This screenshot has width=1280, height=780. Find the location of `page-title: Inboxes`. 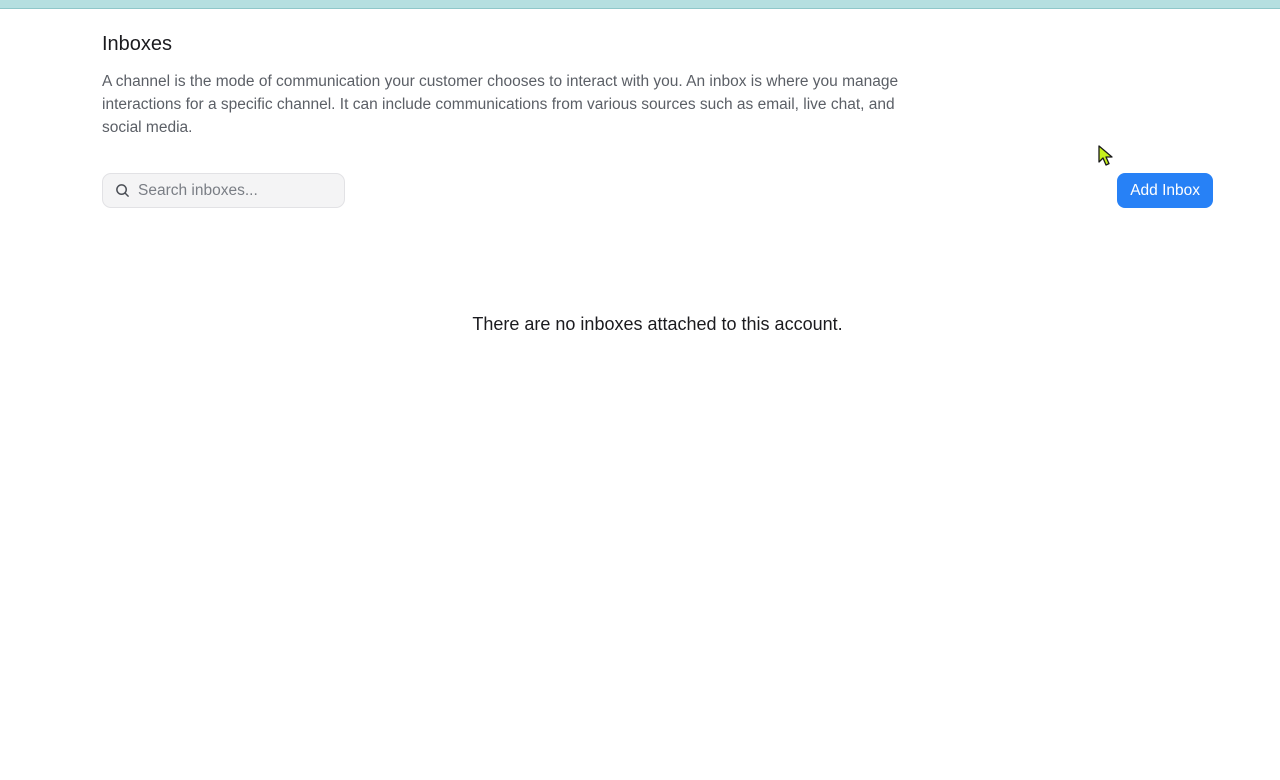

page-title: Inboxes is located at coordinates (137, 44).